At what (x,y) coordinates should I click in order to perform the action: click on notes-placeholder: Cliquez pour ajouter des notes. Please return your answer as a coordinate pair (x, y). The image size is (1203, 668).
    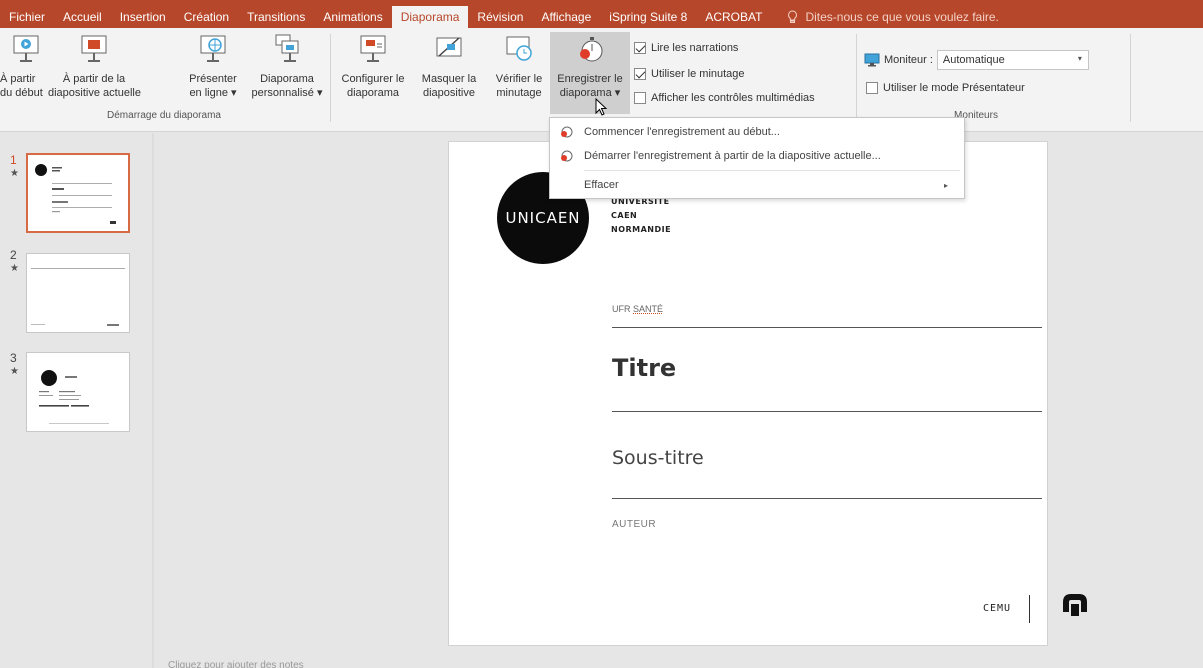
    Looking at the image, I should click on (236, 664).